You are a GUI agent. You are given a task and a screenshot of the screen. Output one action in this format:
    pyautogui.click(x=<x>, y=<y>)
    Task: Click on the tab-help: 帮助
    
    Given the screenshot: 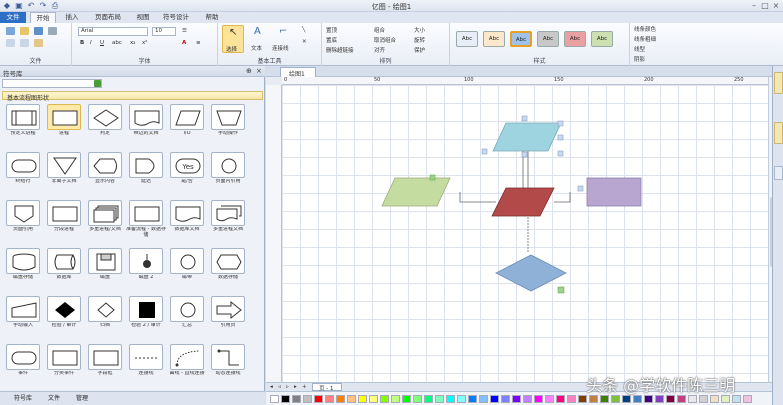 What is the action you would take?
    pyautogui.click(x=212, y=17)
    